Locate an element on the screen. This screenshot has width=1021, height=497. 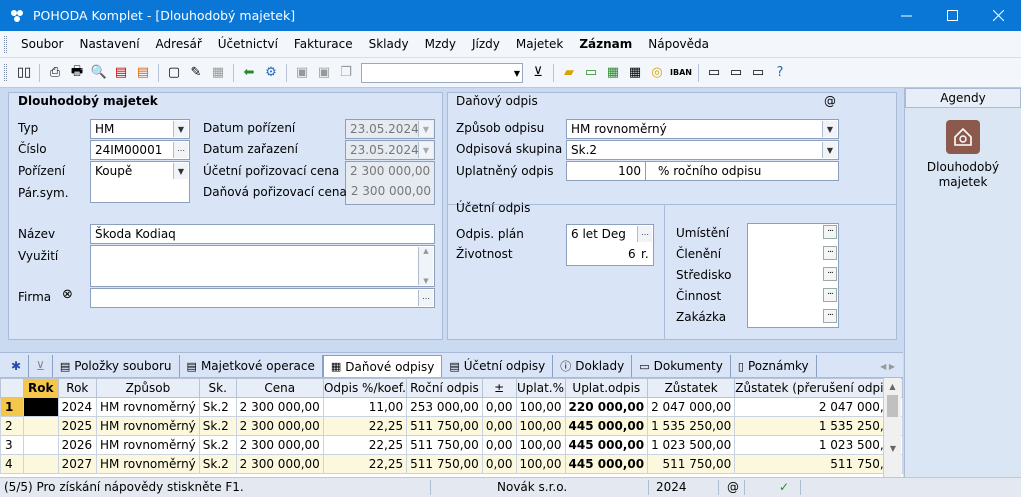
tab-scroll-arrows: ◀ ▶ is located at coordinates (887, 366).